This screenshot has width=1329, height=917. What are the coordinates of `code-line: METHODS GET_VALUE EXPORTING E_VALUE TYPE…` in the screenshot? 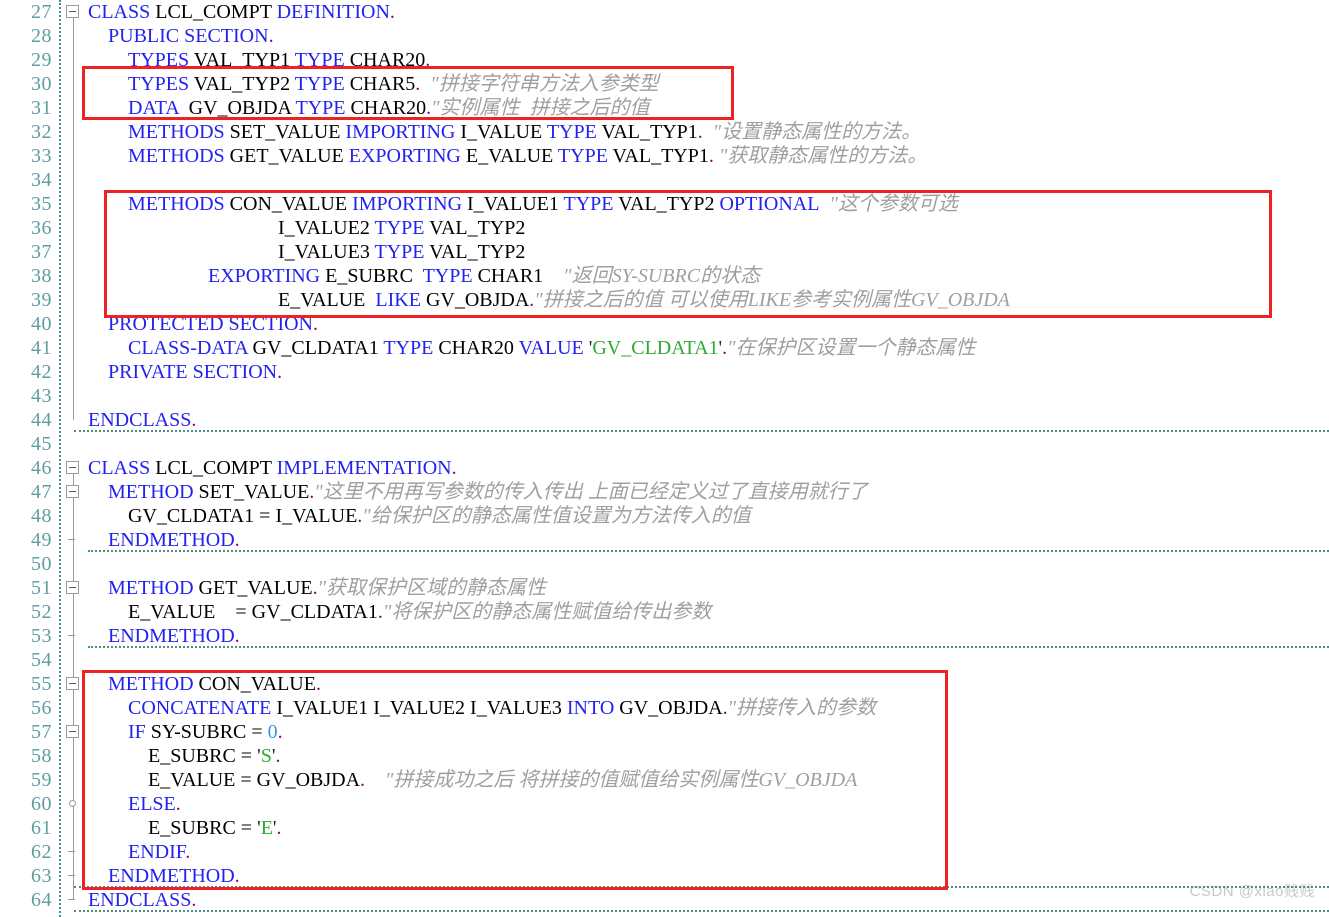 It's located at (527, 156).